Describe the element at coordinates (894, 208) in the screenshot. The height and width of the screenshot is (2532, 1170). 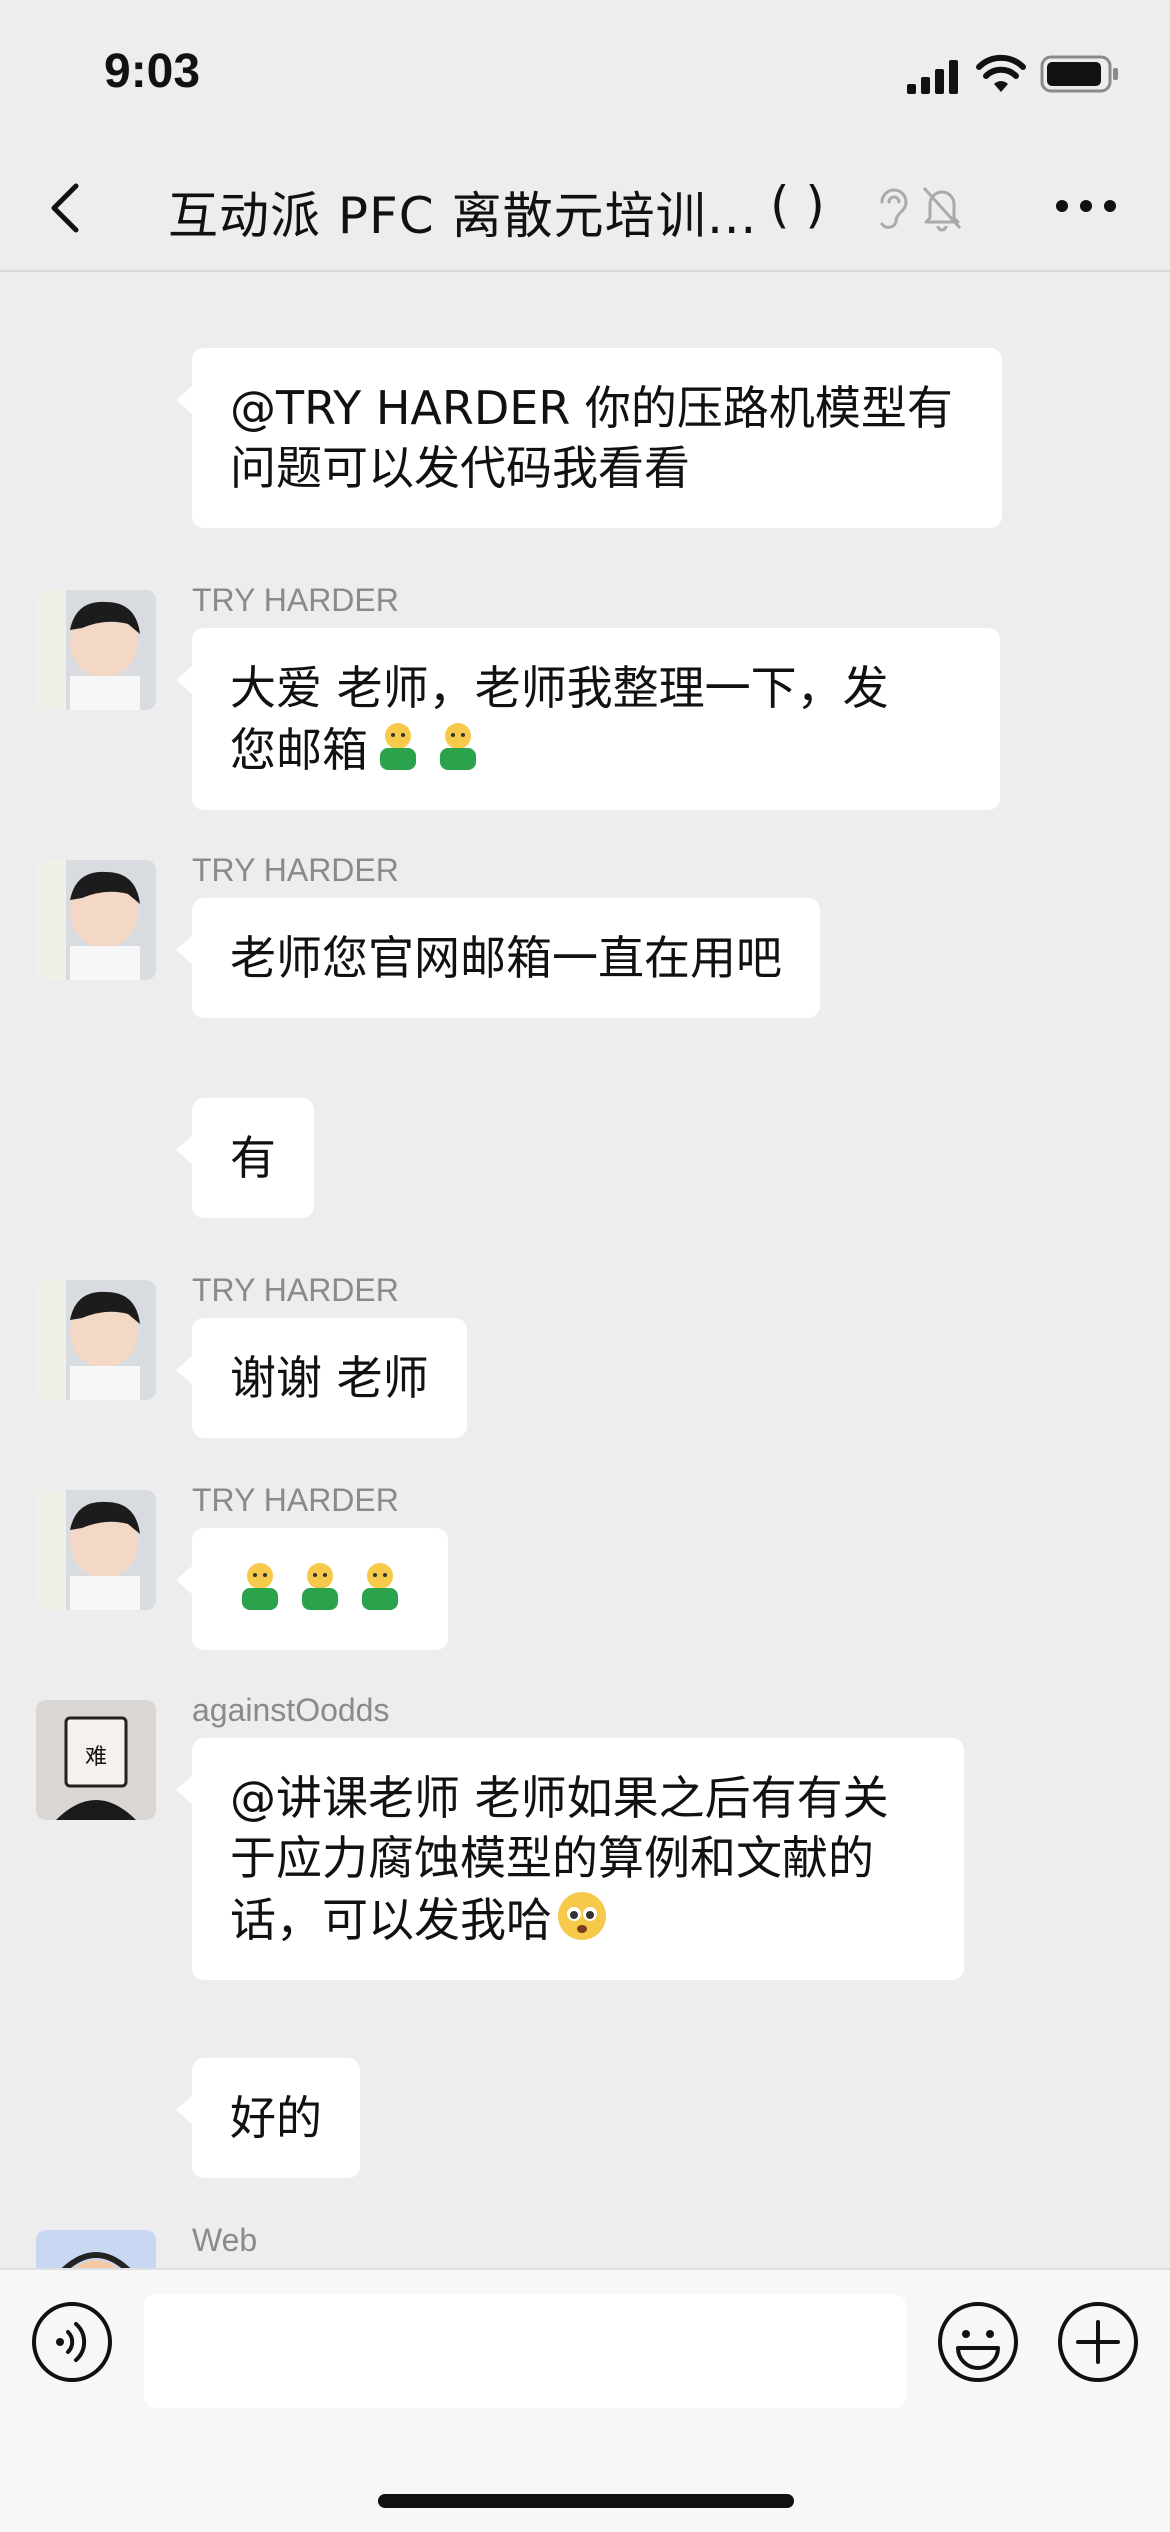
I see `ear-icon` at that location.